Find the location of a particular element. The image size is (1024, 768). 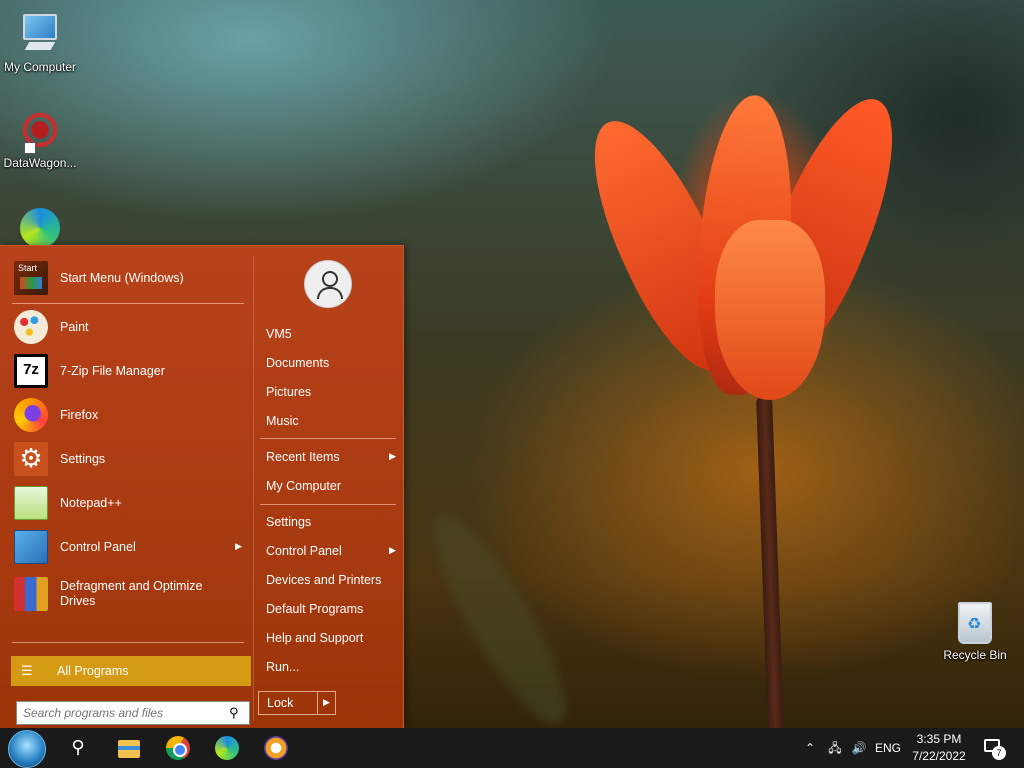

volume-icon: 🔊 is located at coordinates (859, 748).